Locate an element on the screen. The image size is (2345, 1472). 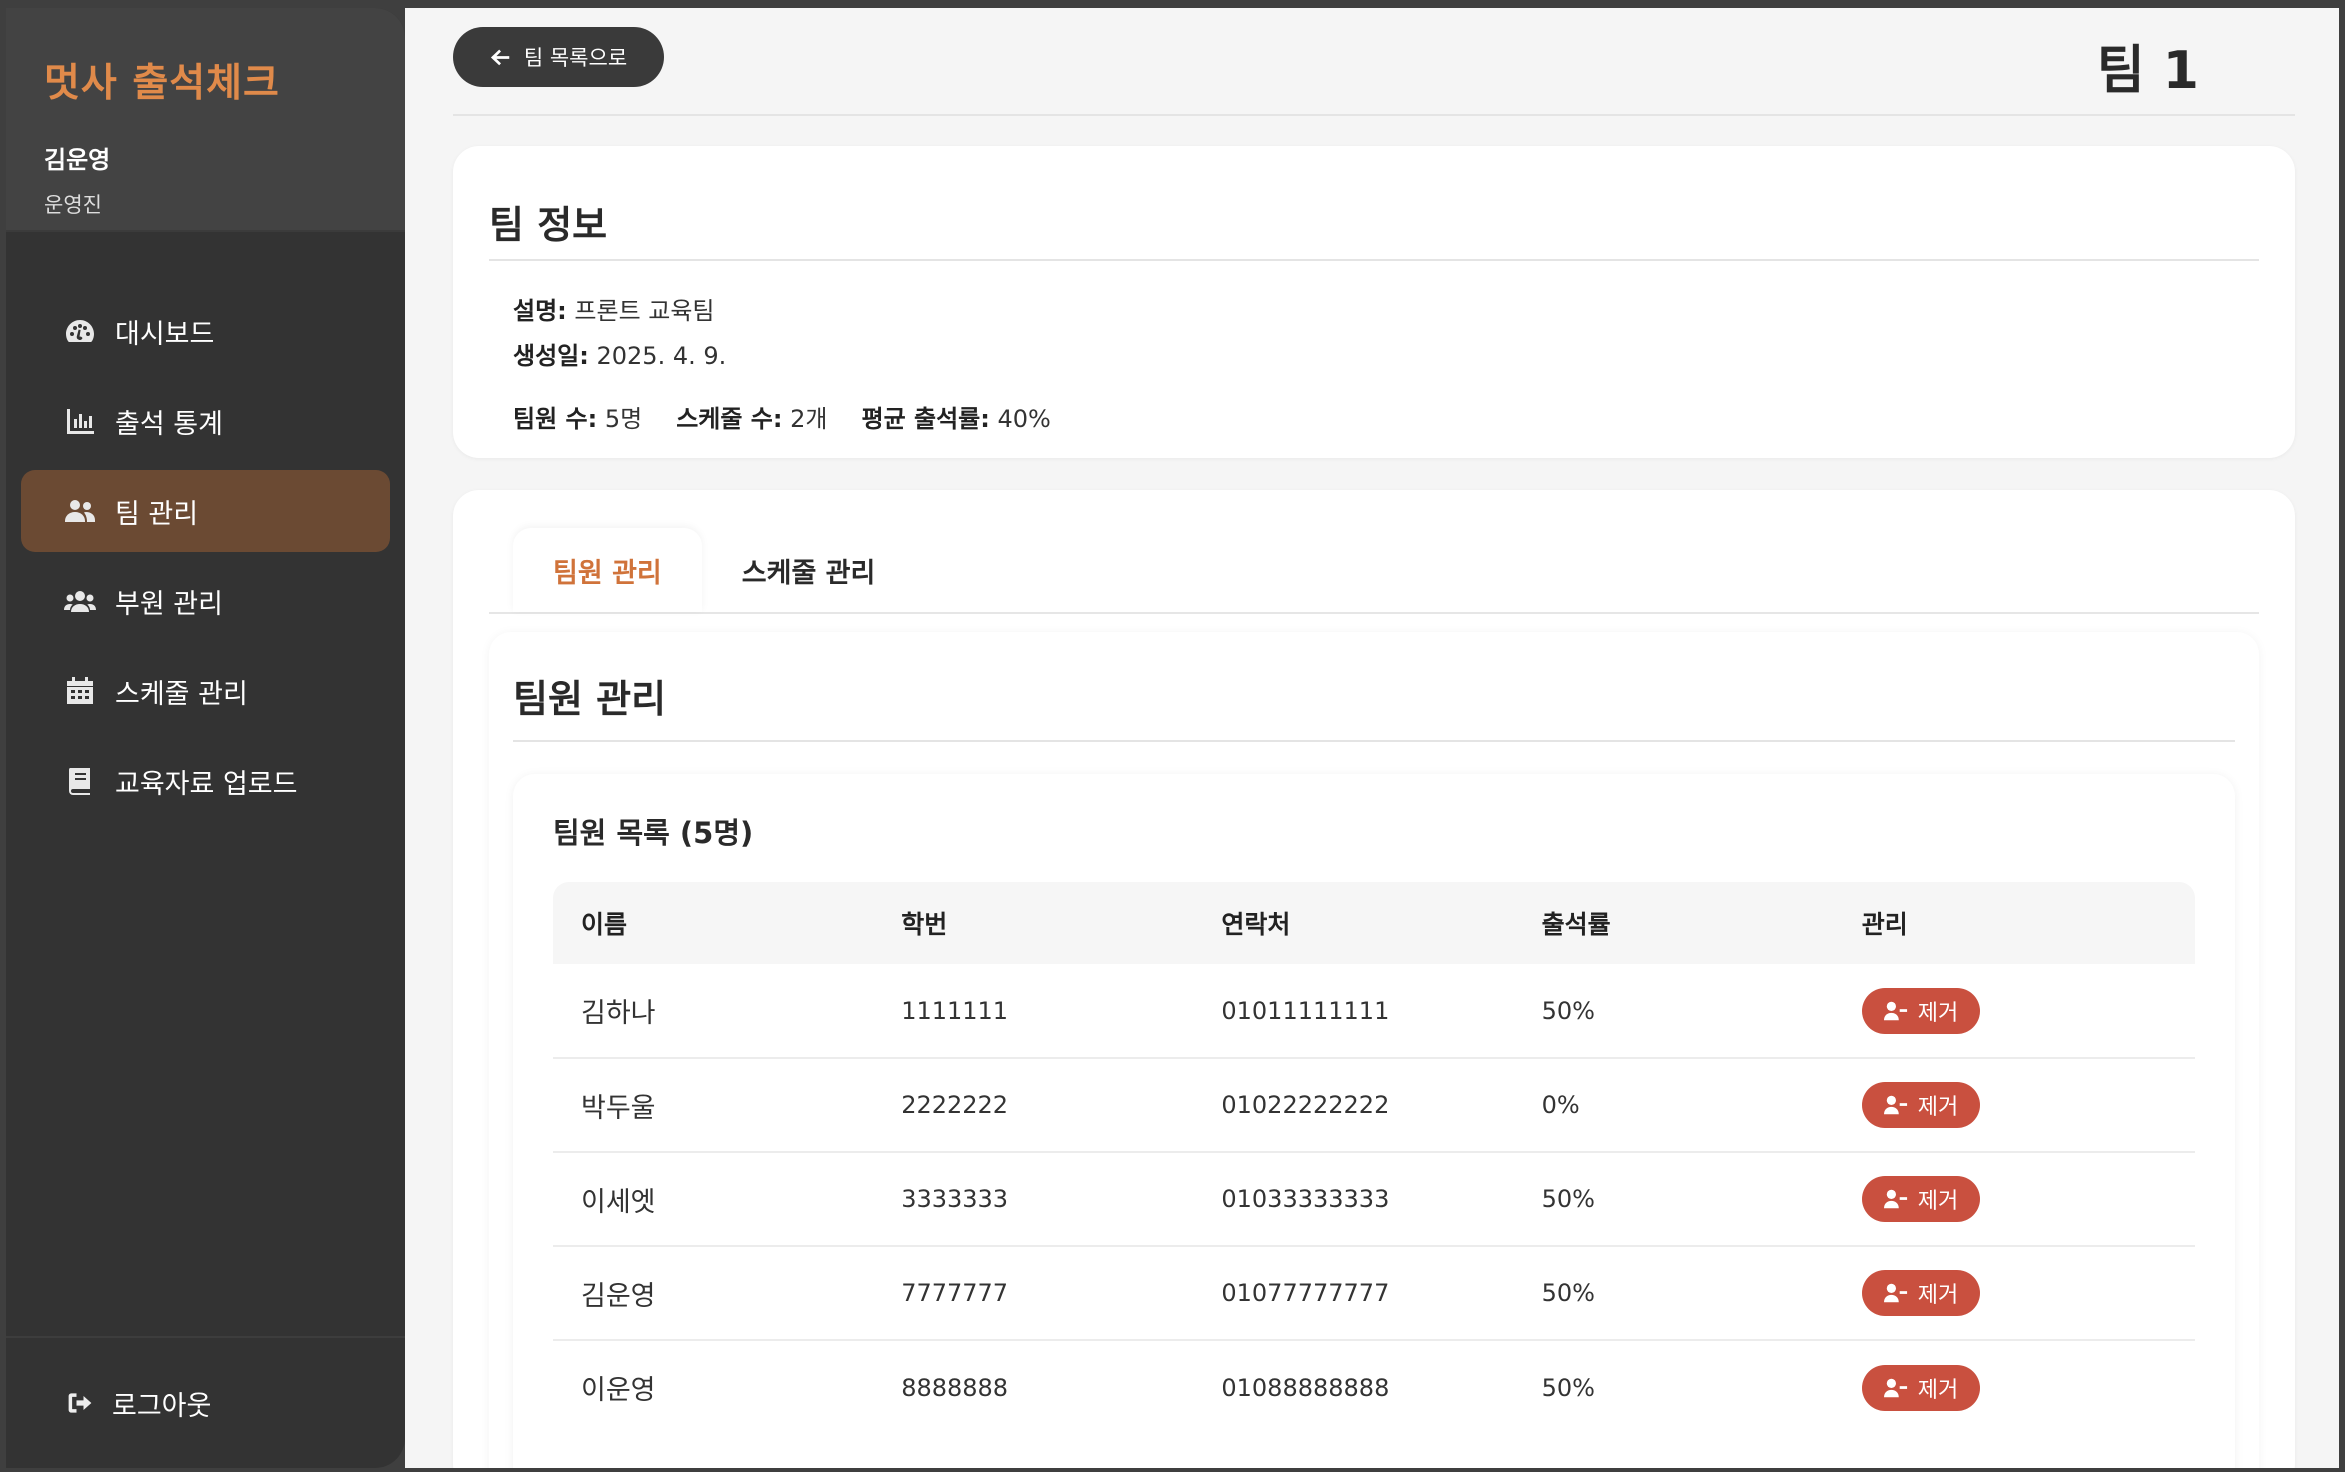
book-icon is located at coordinates (80, 781).